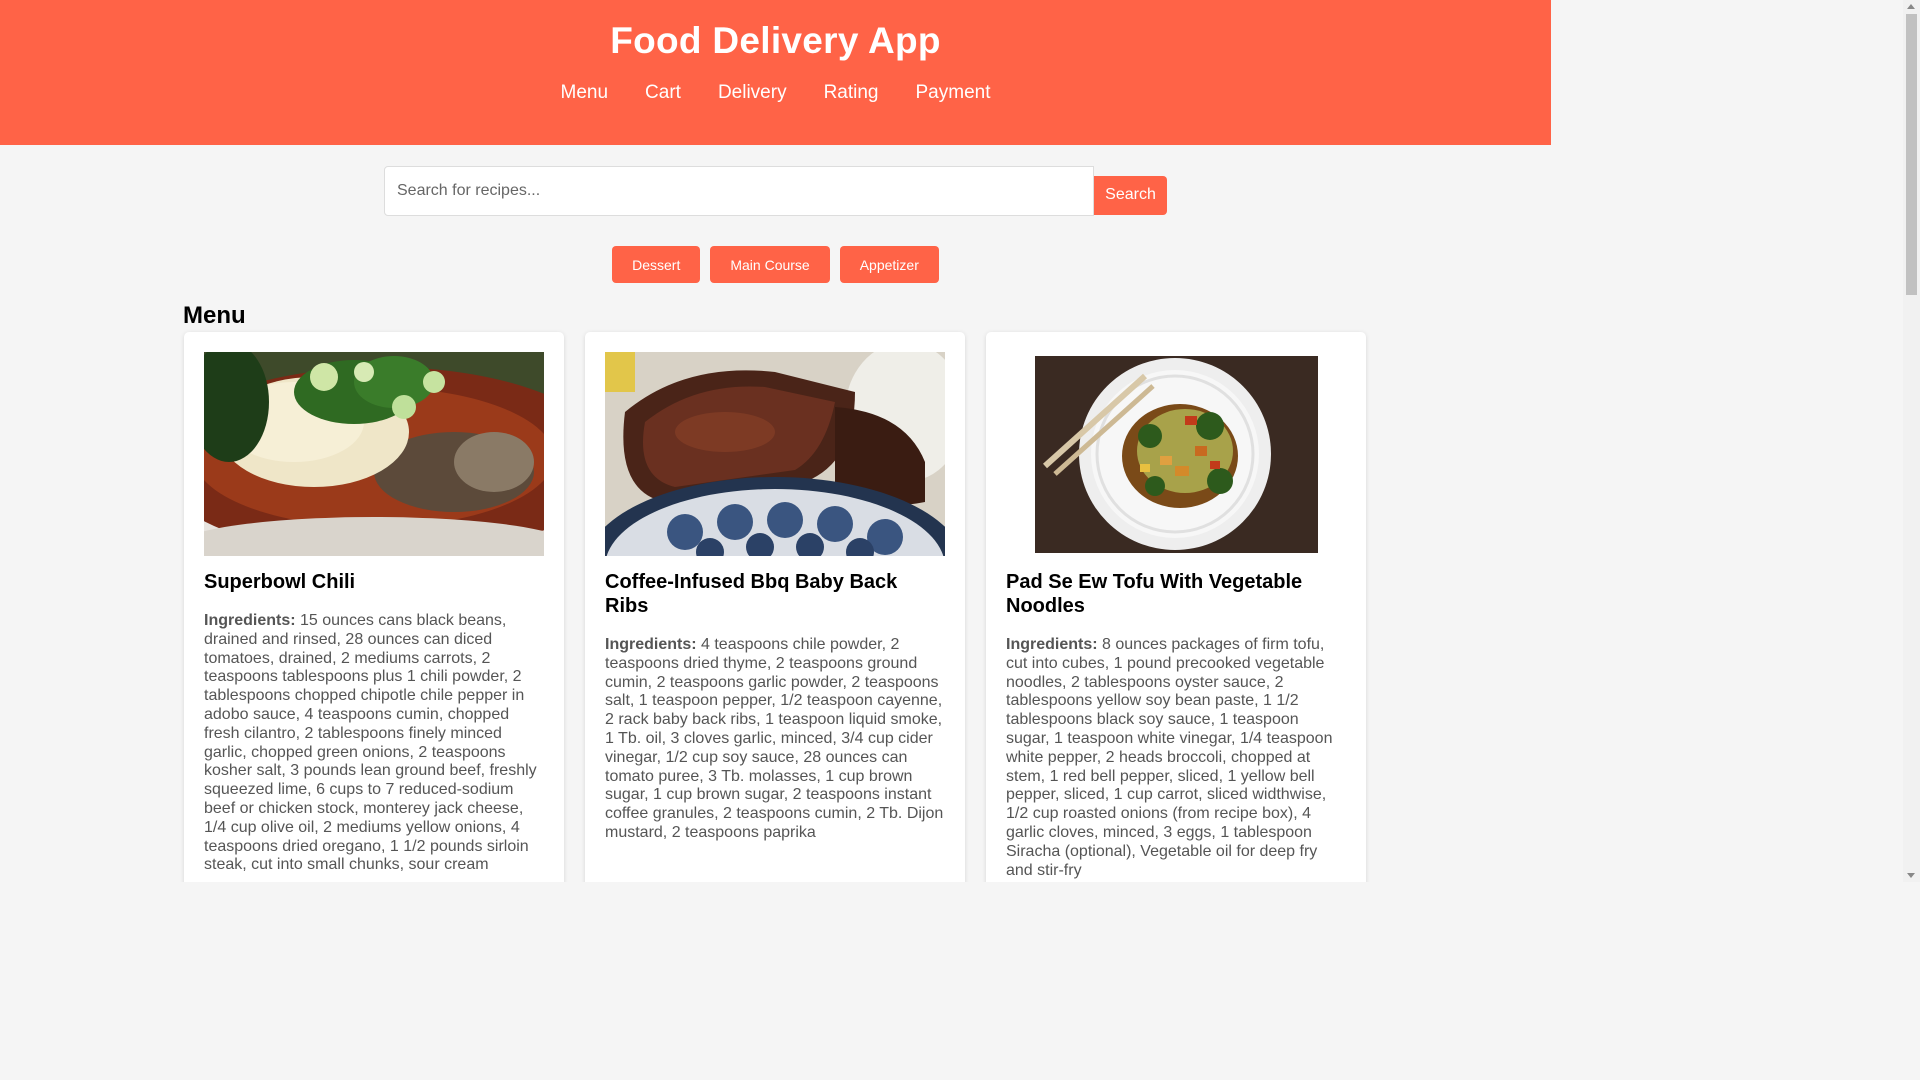  What do you see at coordinates (1154, 594) in the screenshot?
I see `recipe-title: Pad Se Ew Tofu With Vegetable Noodles` at bounding box center [1154, 594].